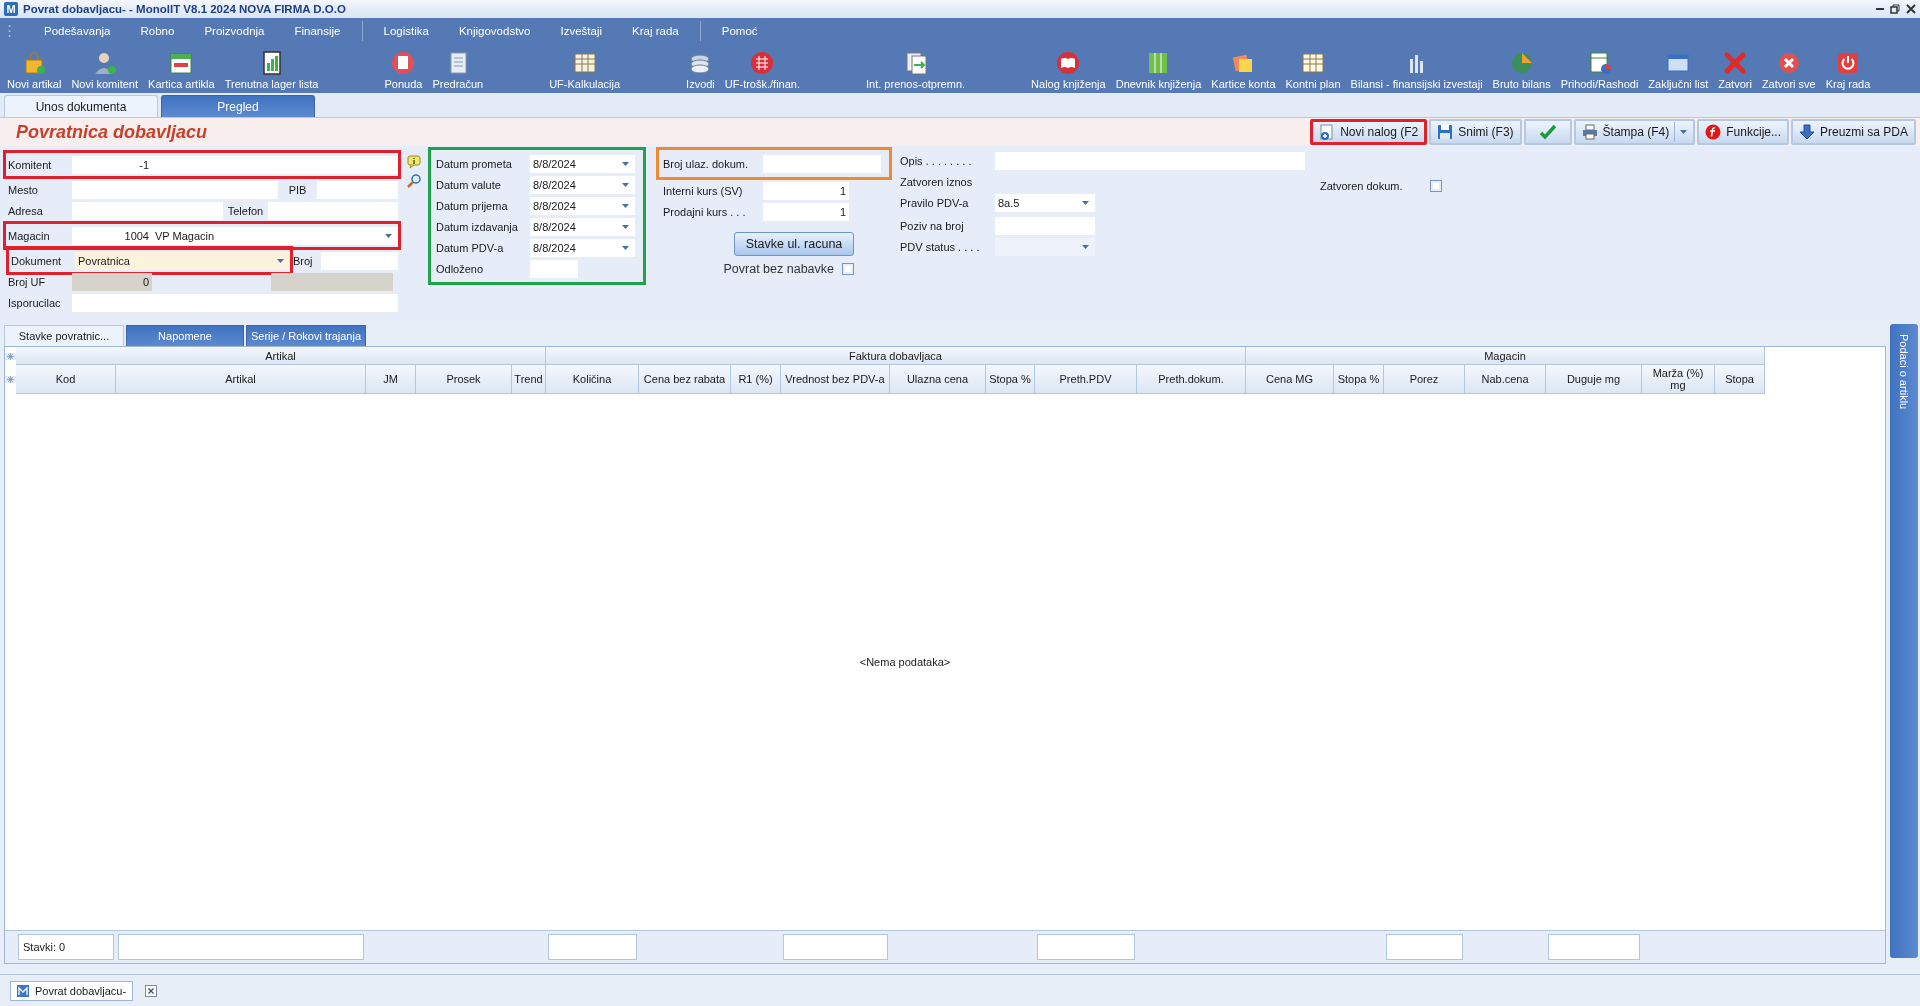 The height and width of the screenshot is (1006, 1920). I want to click on field-label: Isporucilac, so click(34, 302).